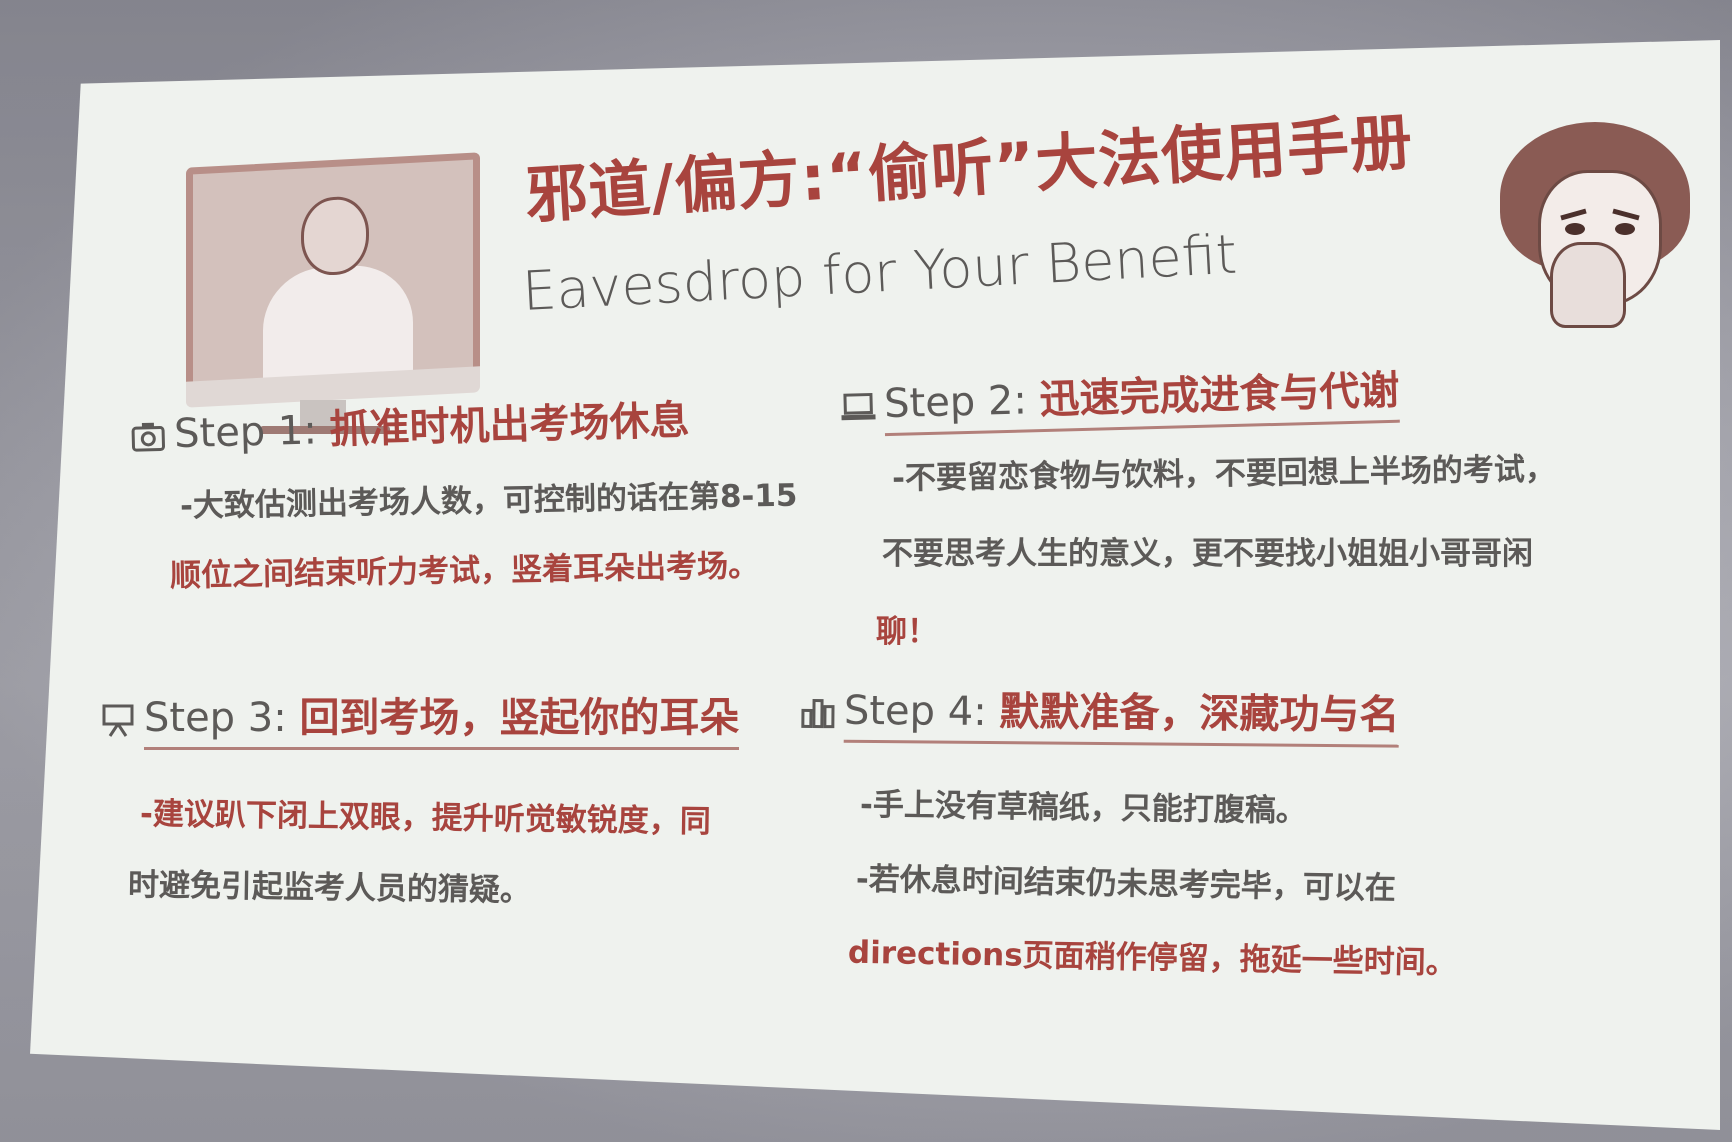 The width and height of the screenshot is (1732, 1142). What do you see at coordinates (425, 818) in the screenshot?
I see `step-3-line-1: -建议趴下闭上双眼，提升听觉敏锐度，同` at bounding box center [425, 818].